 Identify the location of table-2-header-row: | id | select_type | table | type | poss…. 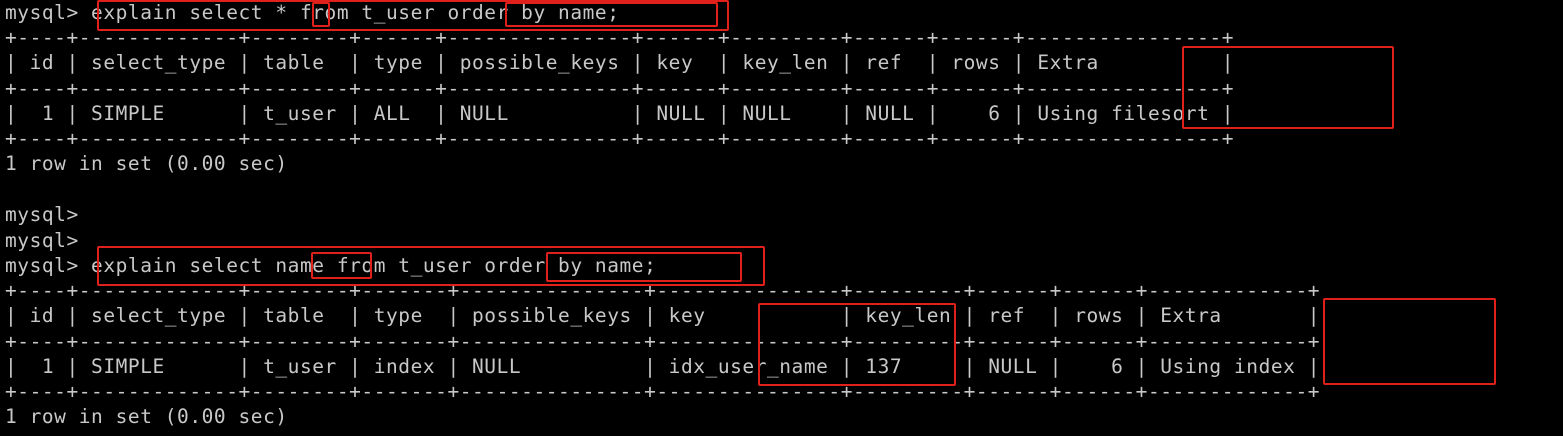
(663, 315).